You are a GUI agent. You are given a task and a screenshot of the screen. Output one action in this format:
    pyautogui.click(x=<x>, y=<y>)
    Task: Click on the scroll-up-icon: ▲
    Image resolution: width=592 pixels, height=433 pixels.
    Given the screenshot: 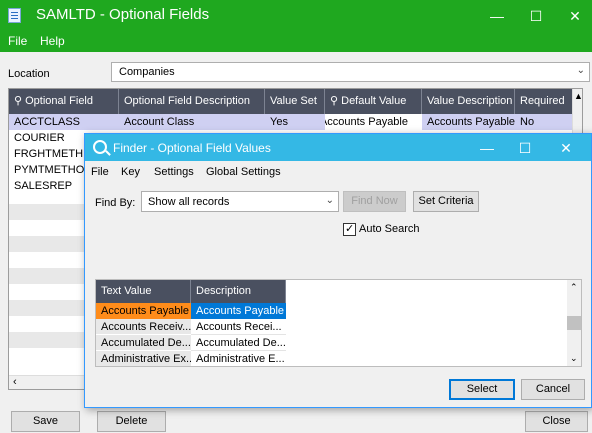 What is the action you would take?
    pyautogui.click(x=578, y=96)
    